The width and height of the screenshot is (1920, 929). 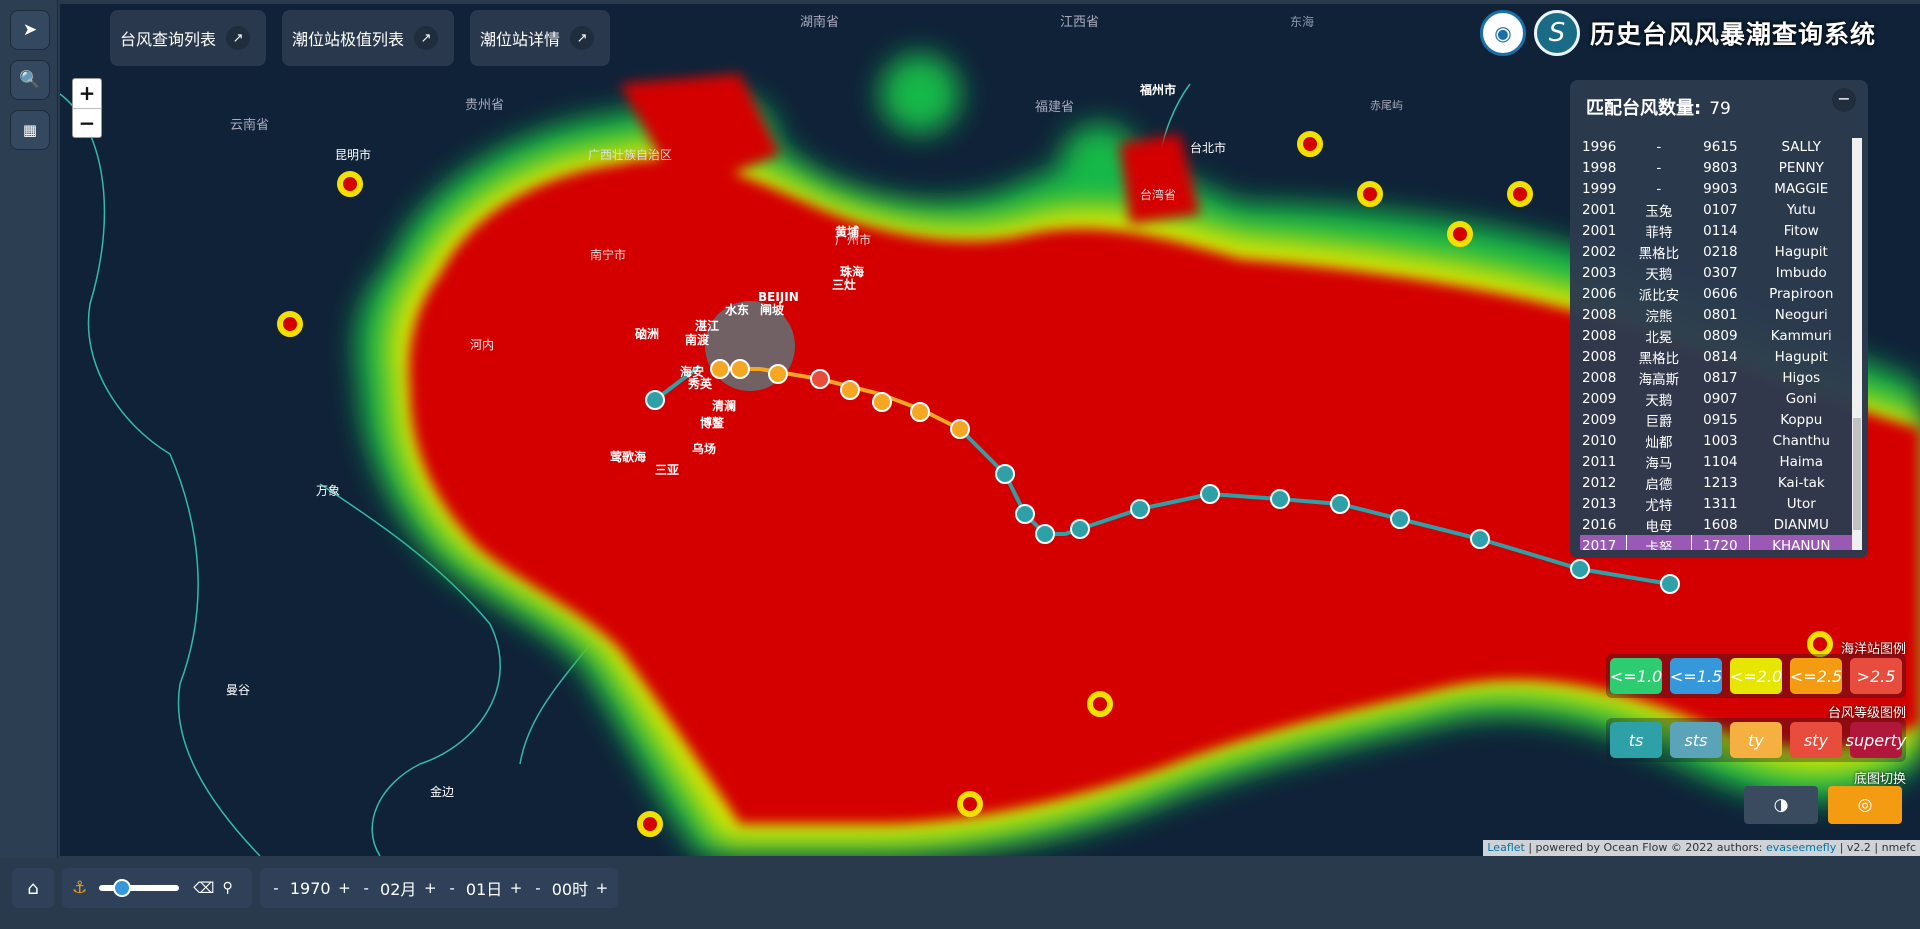 I want to click on typhoon-row: 1999 - 9903 MAGGIE, so click(x=1717, y=188).